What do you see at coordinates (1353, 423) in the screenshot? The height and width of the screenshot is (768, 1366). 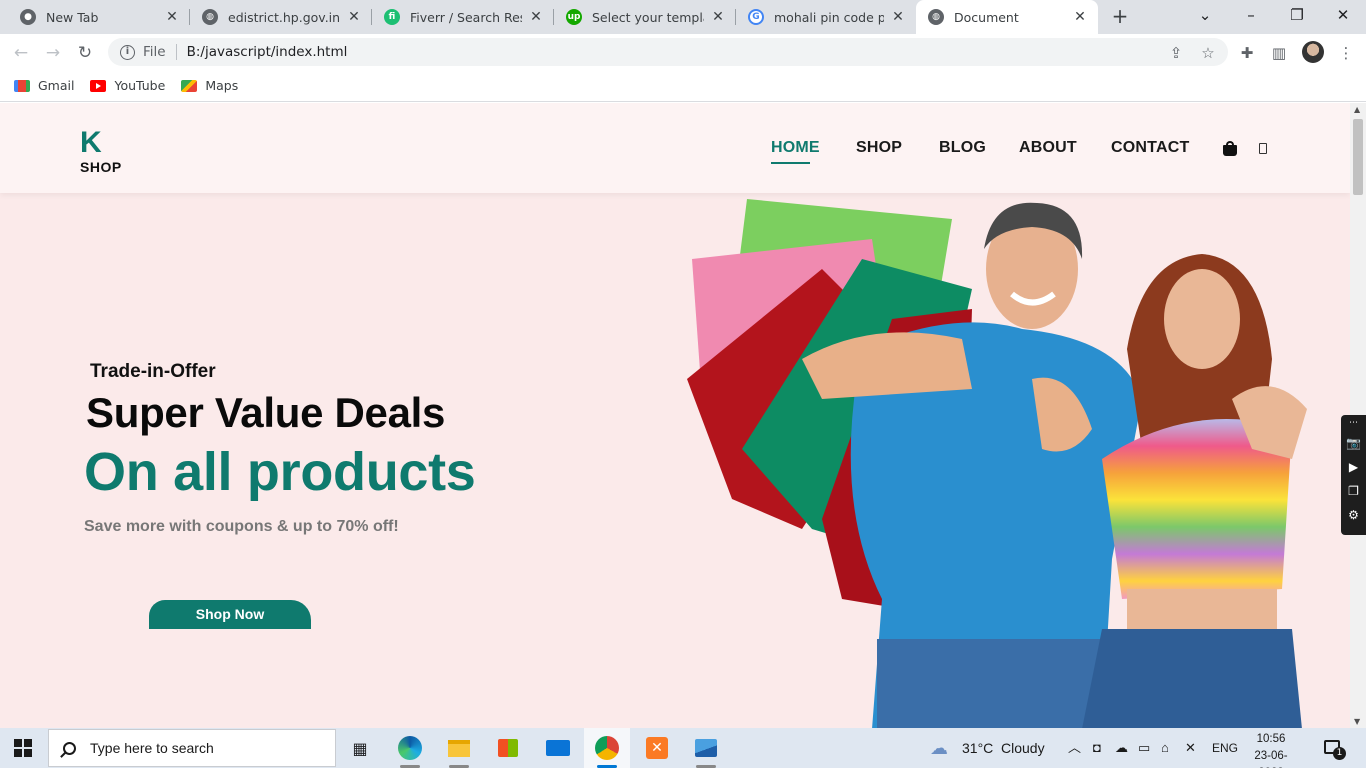 I see `widget-handle-icon: ⋯` at bounding box center [1353, 423].